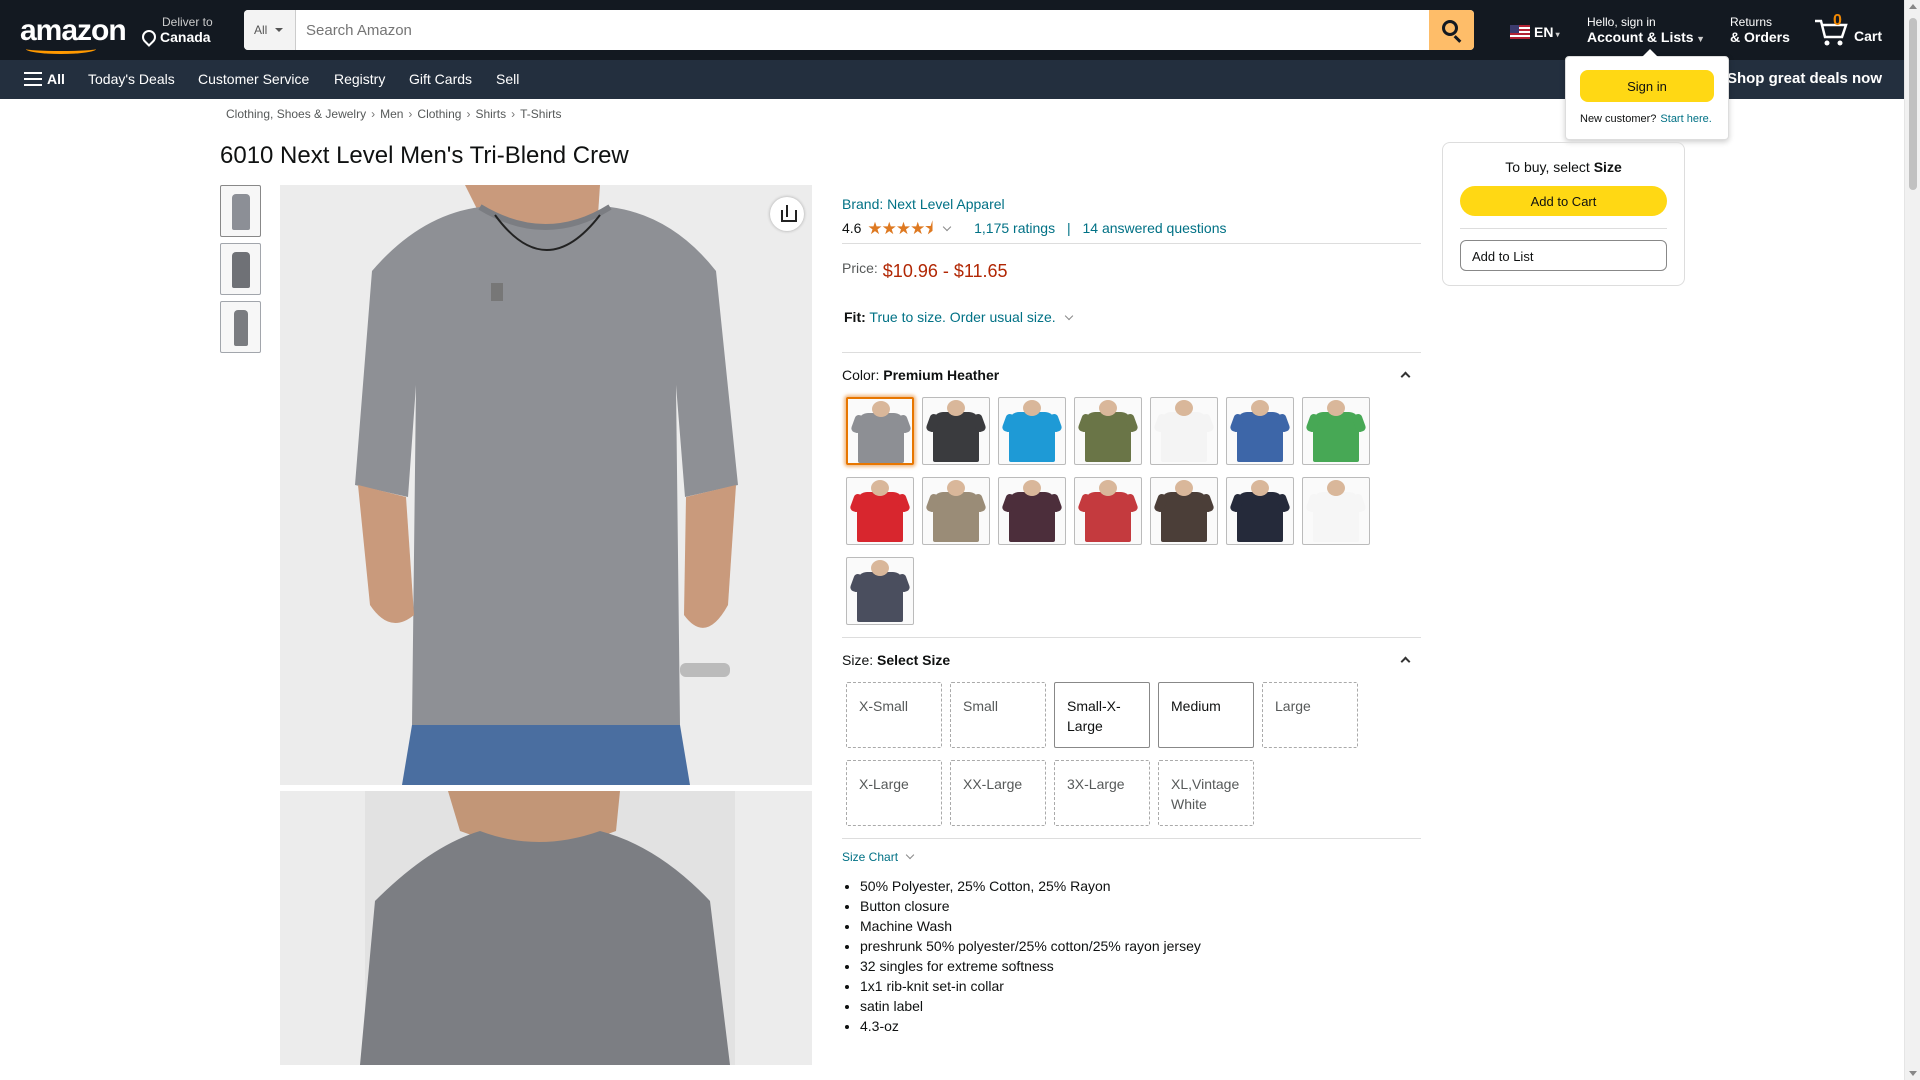  Describe the element at coordinates (1563, 201) in the screenshot. I see `add-to-cart-button: Add to Cart` at that location.